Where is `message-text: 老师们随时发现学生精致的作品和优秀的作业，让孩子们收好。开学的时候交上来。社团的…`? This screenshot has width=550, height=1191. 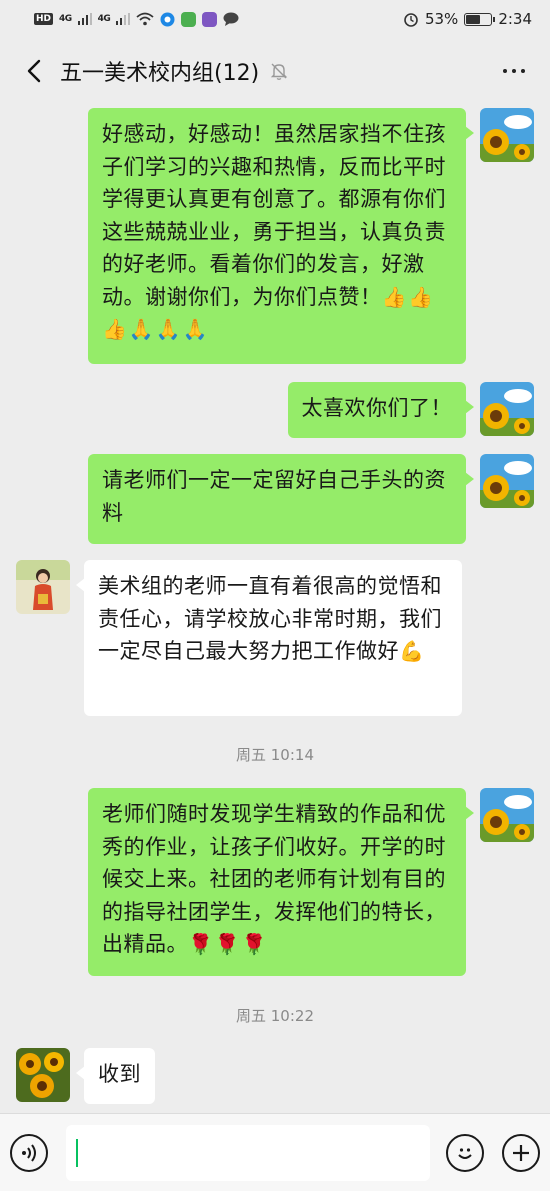
message-text: 老师们随时发现学生精致的作品和优秀的作业，让孩子们收好。开学的时候交上来。社团的… is located at coordinates (274, 879).